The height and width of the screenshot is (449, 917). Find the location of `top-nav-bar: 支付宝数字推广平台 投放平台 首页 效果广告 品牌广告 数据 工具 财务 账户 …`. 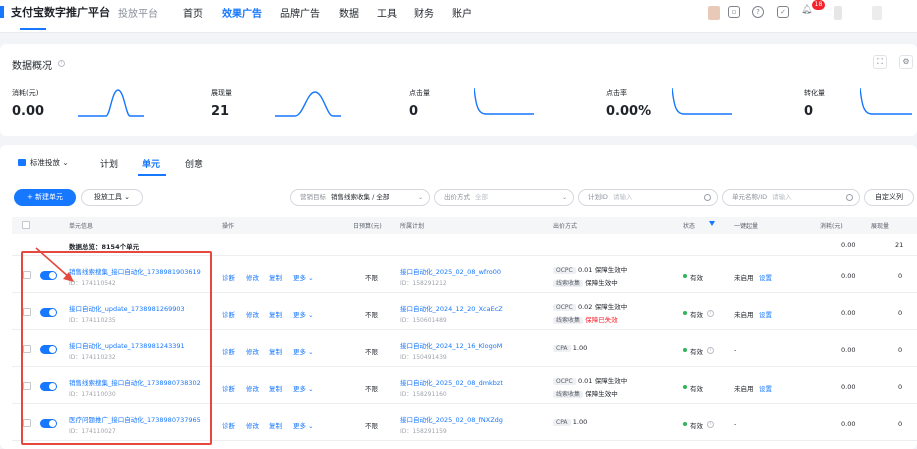

top-nav-bar: 支付宝数字推广平台 投放平台 首页 效果广告 品牌广告 数据 工具 财务 账户 … is located at coordinates (458, 16).